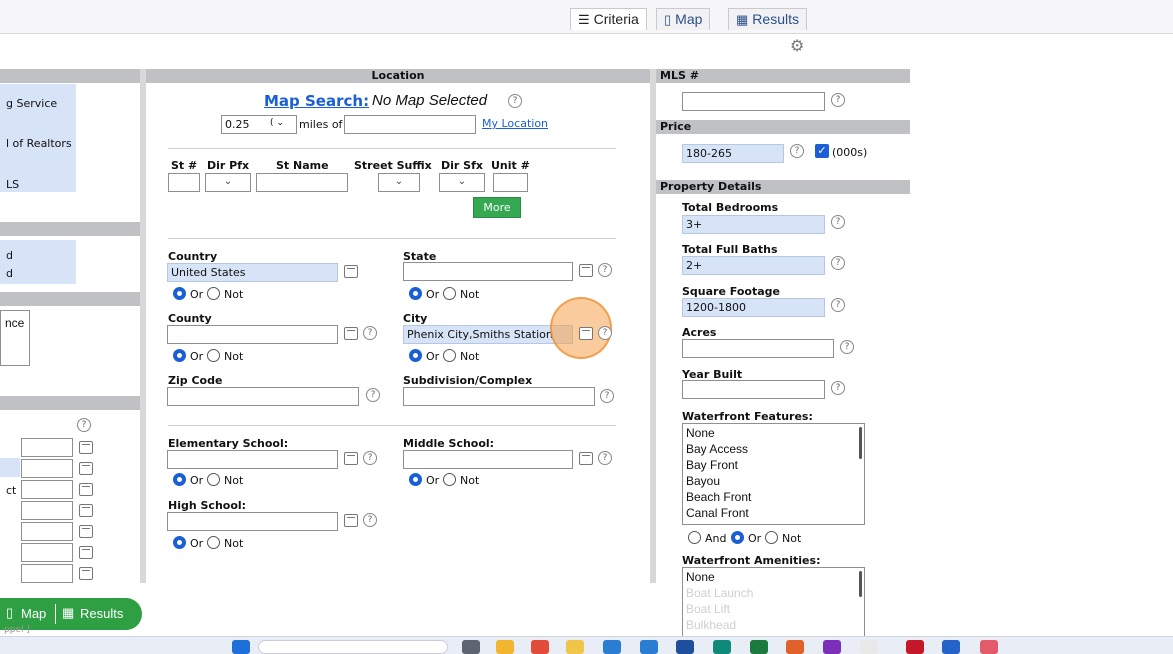 The width and height of the screenshot is (1173, 654). I want to click on high-or-radio, so click(179, 542).